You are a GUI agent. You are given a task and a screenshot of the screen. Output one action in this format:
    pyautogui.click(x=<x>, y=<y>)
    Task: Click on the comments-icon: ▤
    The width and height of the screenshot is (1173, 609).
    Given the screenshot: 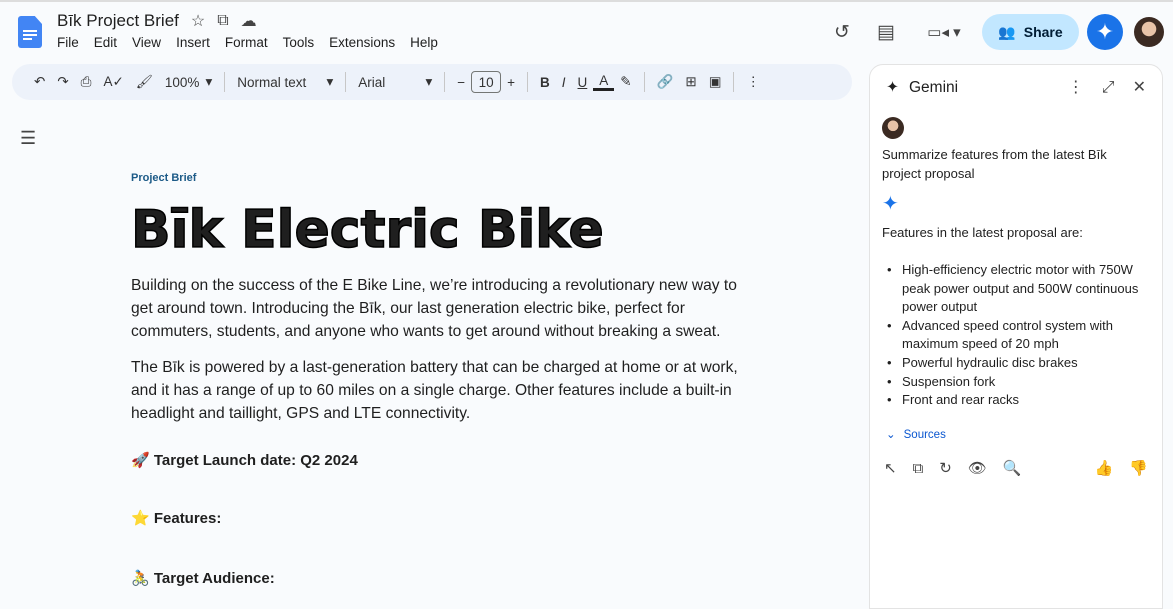 What is the action you would take?
    pyautogui.click(x=886, y=32)
    